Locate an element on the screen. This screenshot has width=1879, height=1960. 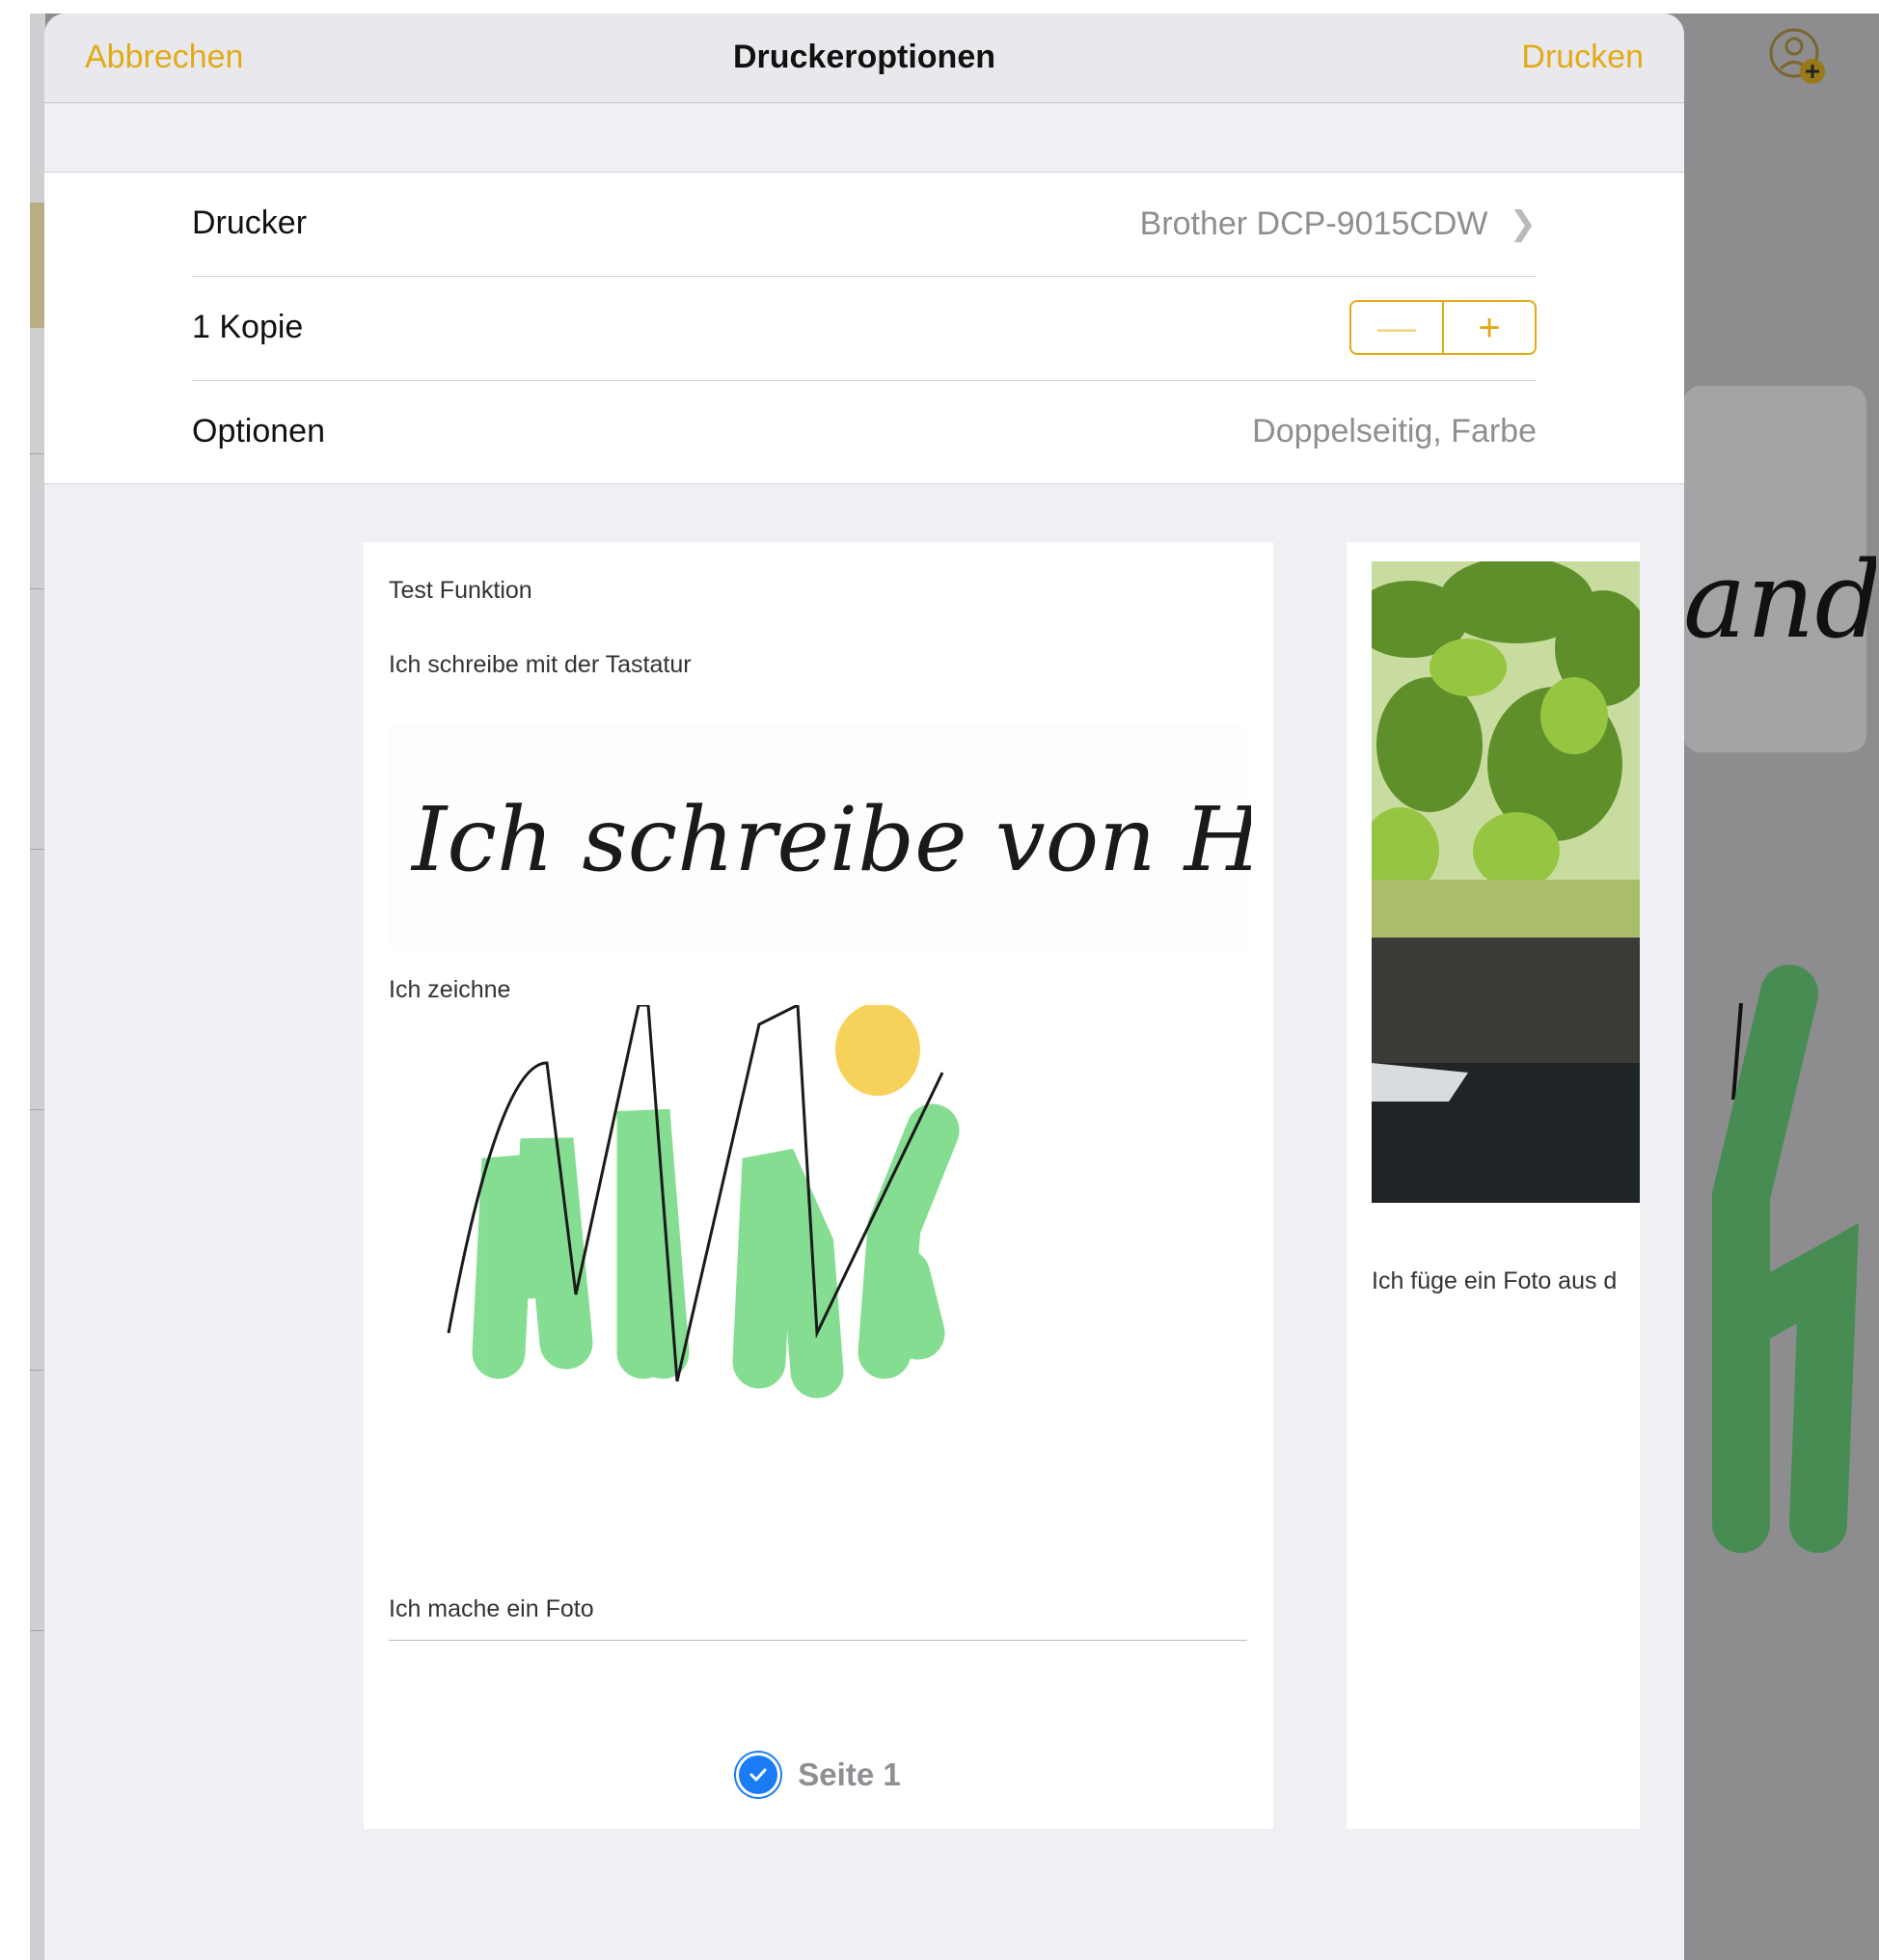
sheet-title: Druckeroptionen is located at coordinates (864, 57).